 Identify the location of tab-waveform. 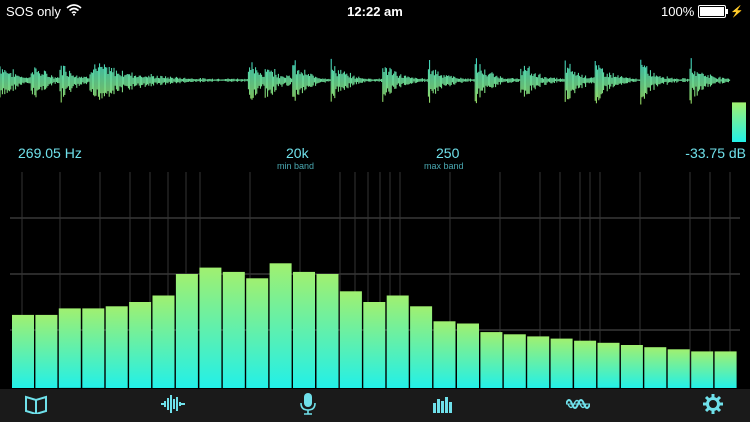
(173, 406).